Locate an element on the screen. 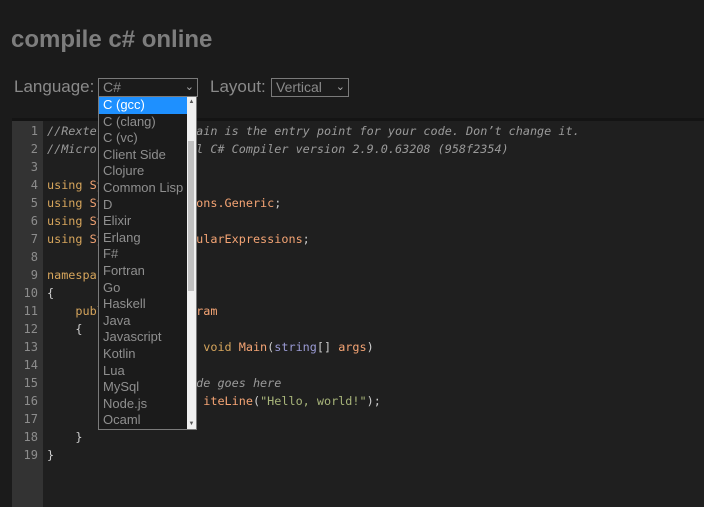 This screenshot has height=507, width=704. language-option: Elixir is located at coordinates (143, 221).